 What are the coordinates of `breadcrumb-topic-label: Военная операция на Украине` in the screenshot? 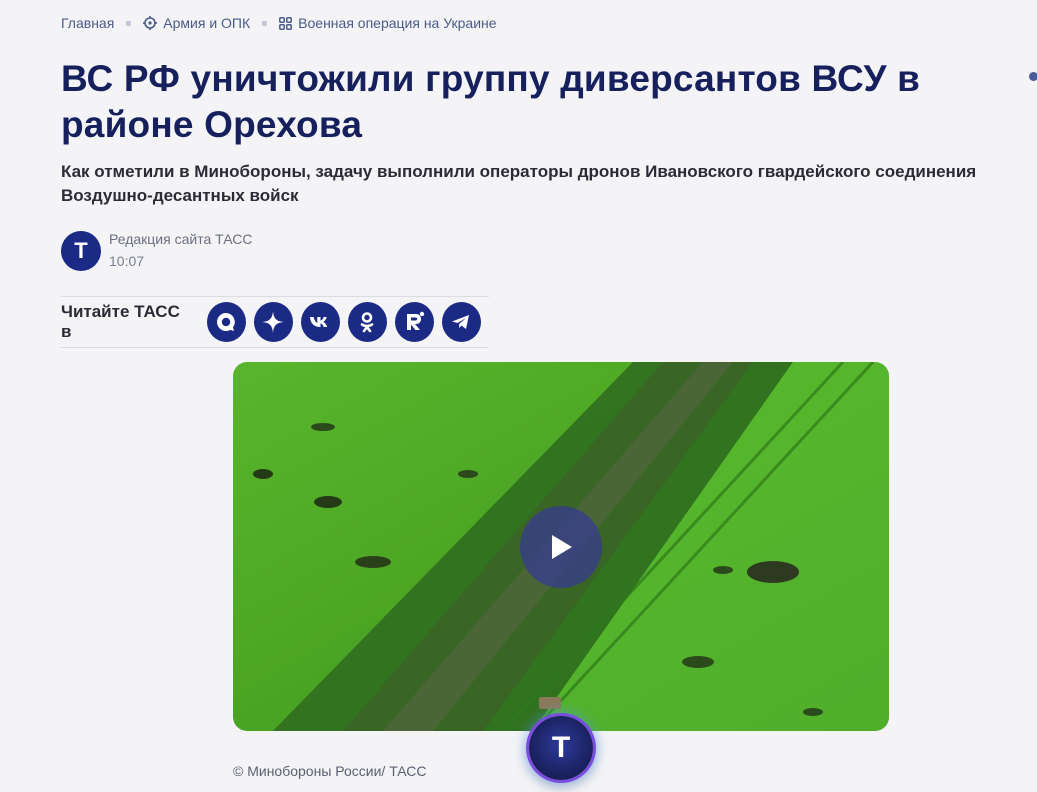 It's located at (397, 23).